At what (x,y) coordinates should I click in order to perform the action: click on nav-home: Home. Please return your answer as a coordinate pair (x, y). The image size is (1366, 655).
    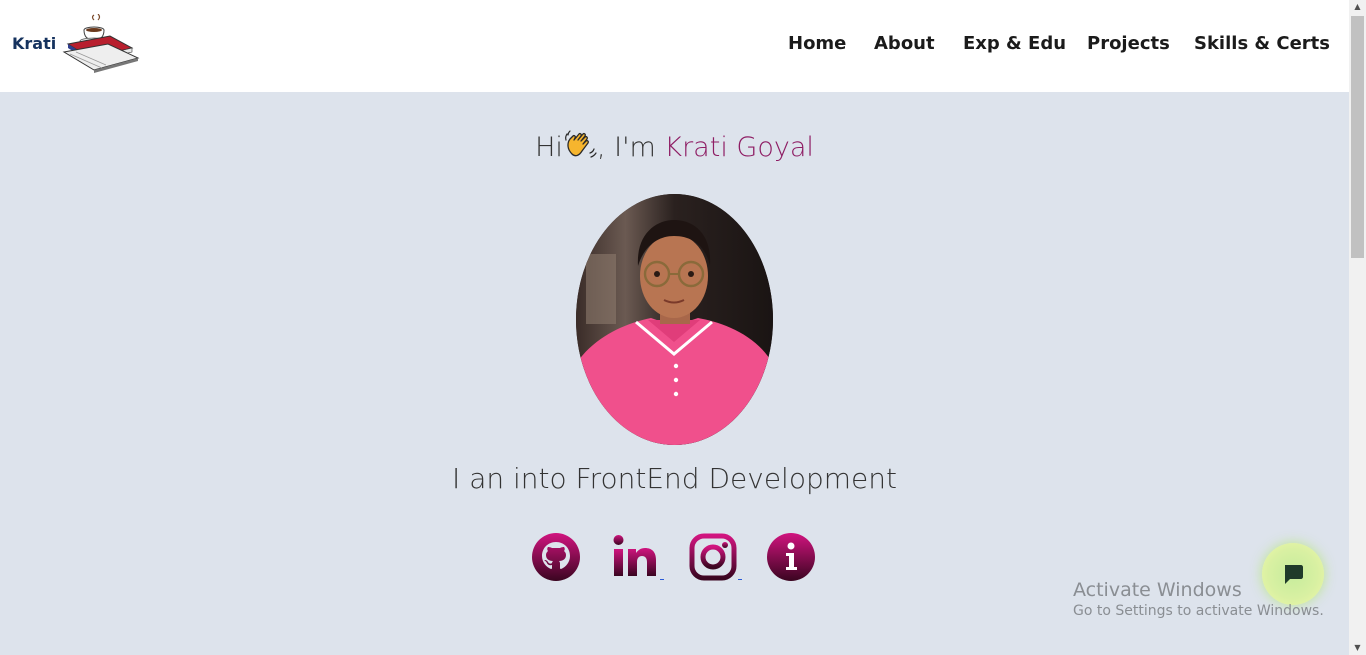
    Looking at the image, I should click on (817, 43).